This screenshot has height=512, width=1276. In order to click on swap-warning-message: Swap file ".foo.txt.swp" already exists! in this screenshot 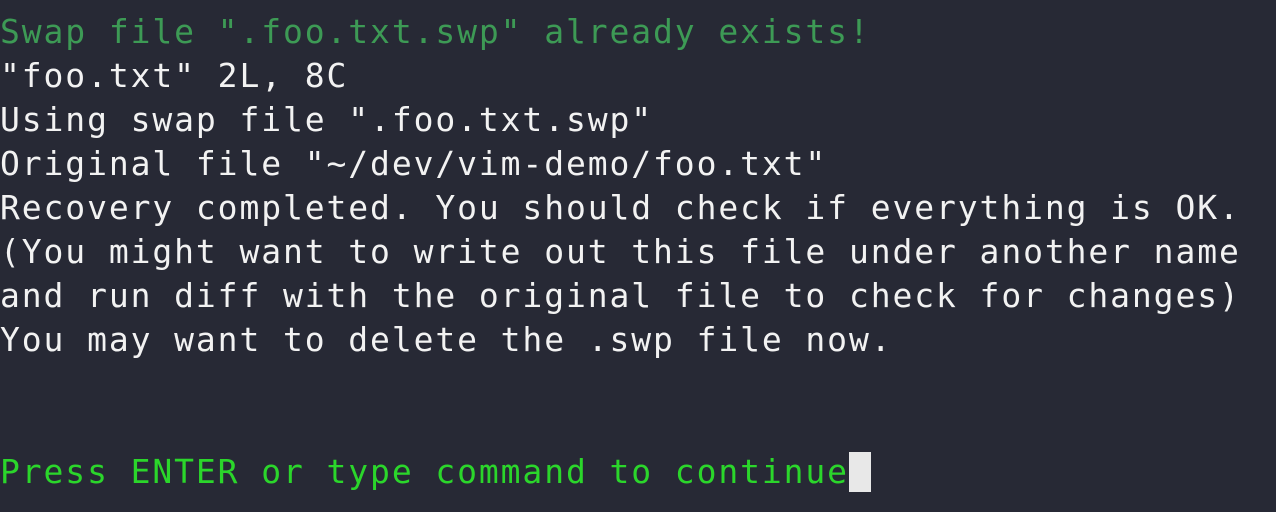, I will do `click(435, 31)`.